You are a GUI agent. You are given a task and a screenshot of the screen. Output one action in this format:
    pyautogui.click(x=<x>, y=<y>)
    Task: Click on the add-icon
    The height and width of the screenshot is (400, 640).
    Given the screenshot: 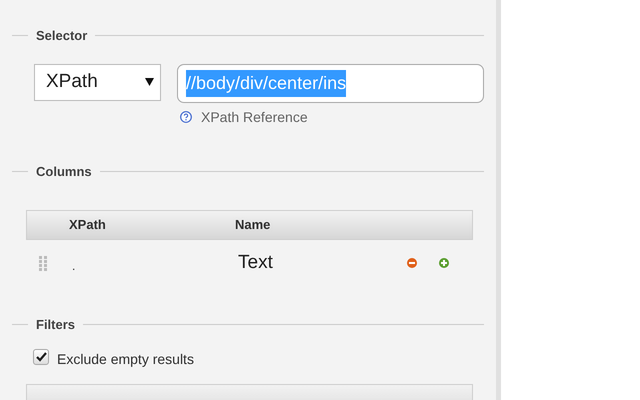 What is the action you would take?
    pyautogui.click(x=444, y=263)
    